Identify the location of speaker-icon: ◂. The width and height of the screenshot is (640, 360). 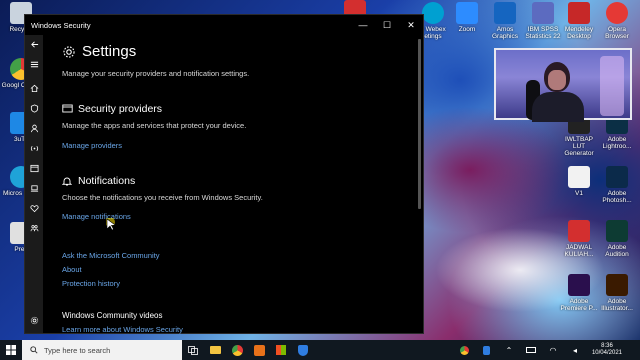
(574, 350).